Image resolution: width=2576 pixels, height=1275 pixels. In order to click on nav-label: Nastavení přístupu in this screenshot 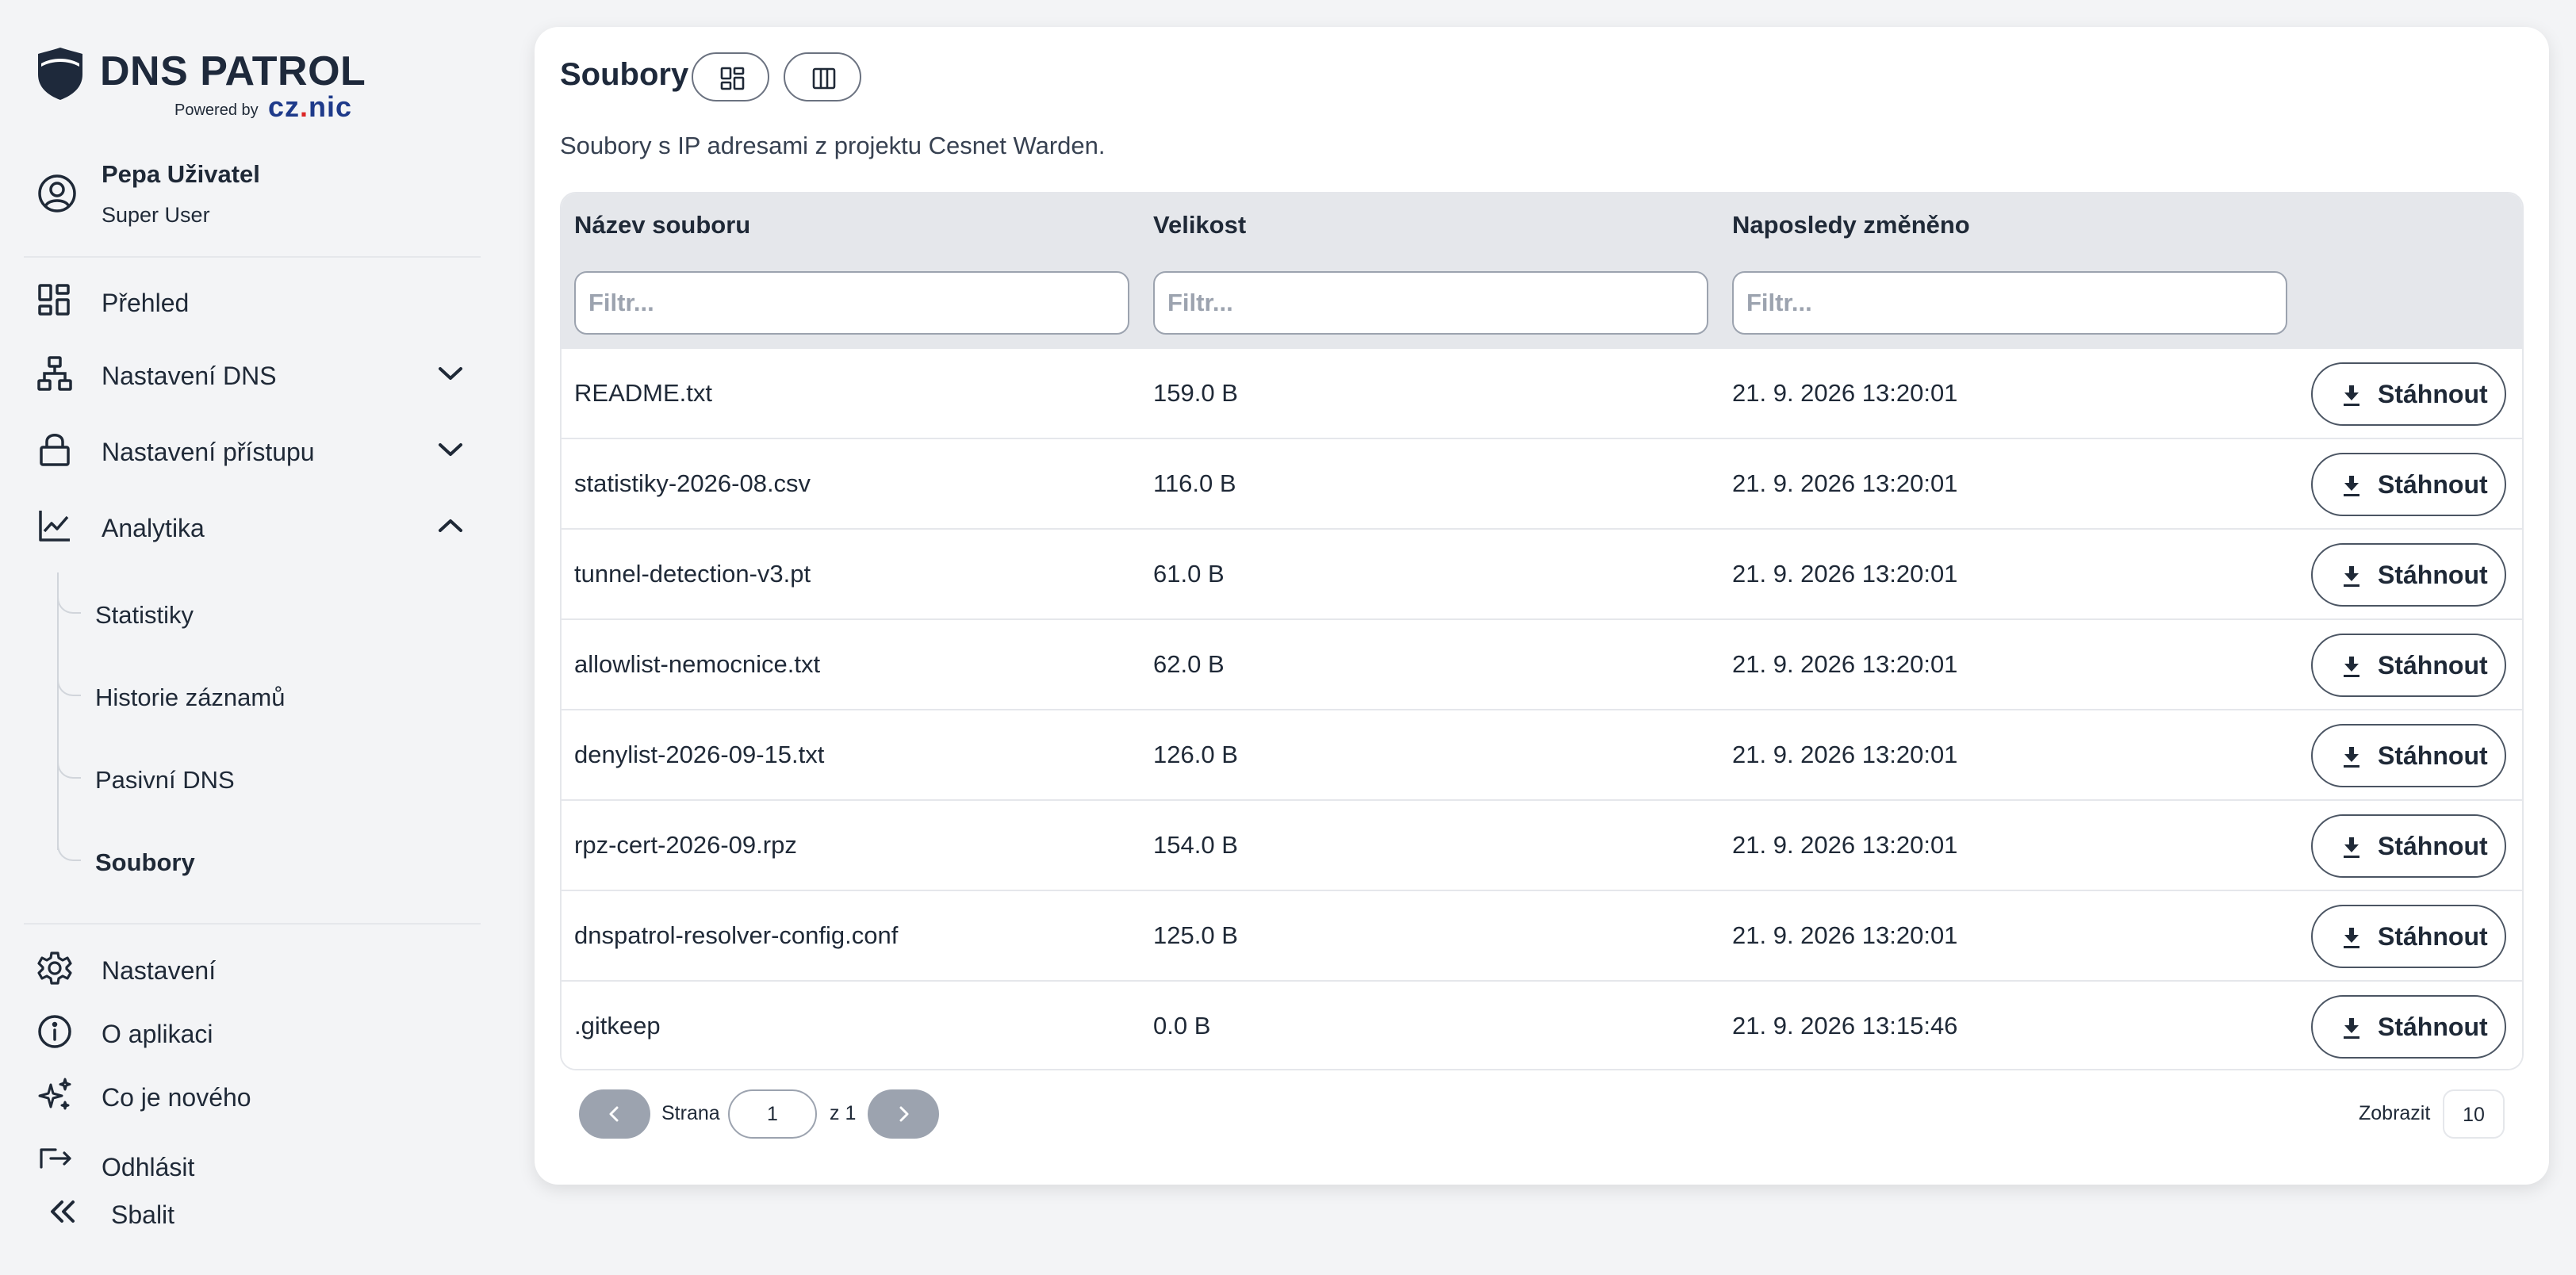, I will do `click(209, 452)`.